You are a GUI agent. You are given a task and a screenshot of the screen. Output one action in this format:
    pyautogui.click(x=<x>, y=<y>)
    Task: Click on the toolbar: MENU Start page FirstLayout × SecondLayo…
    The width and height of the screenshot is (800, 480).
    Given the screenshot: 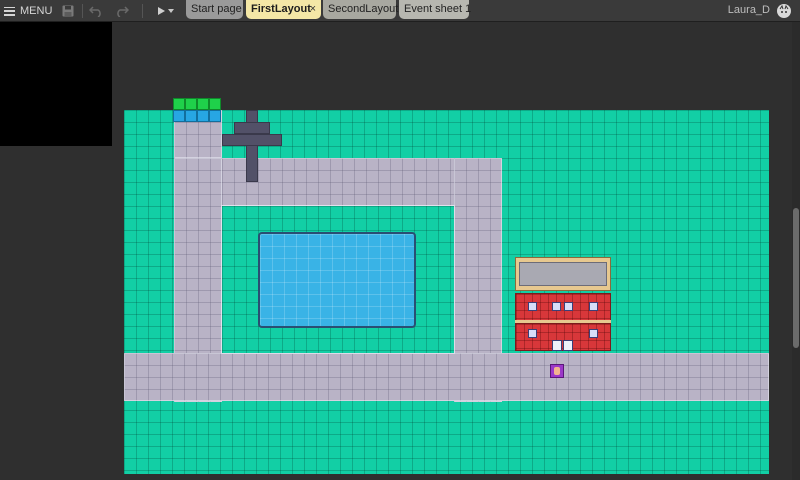 What is the action you would take?
    pyautogui.click(x=400, y=11)
    